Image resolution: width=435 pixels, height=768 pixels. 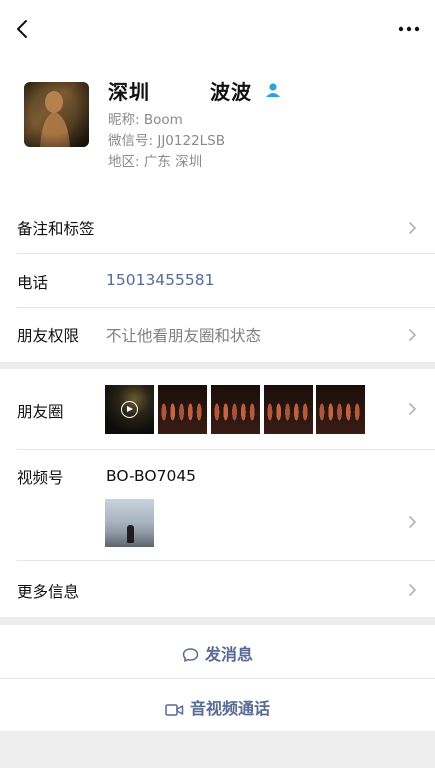 What do you see at coordinates (174, 710) in the screenshot?
I see `video-camera-icon` at bounding box center [174, 710].